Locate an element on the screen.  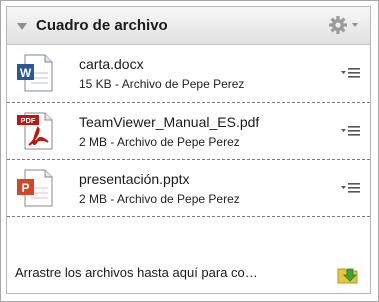
file-name: carta.docx is located at coordinates (111, 64).